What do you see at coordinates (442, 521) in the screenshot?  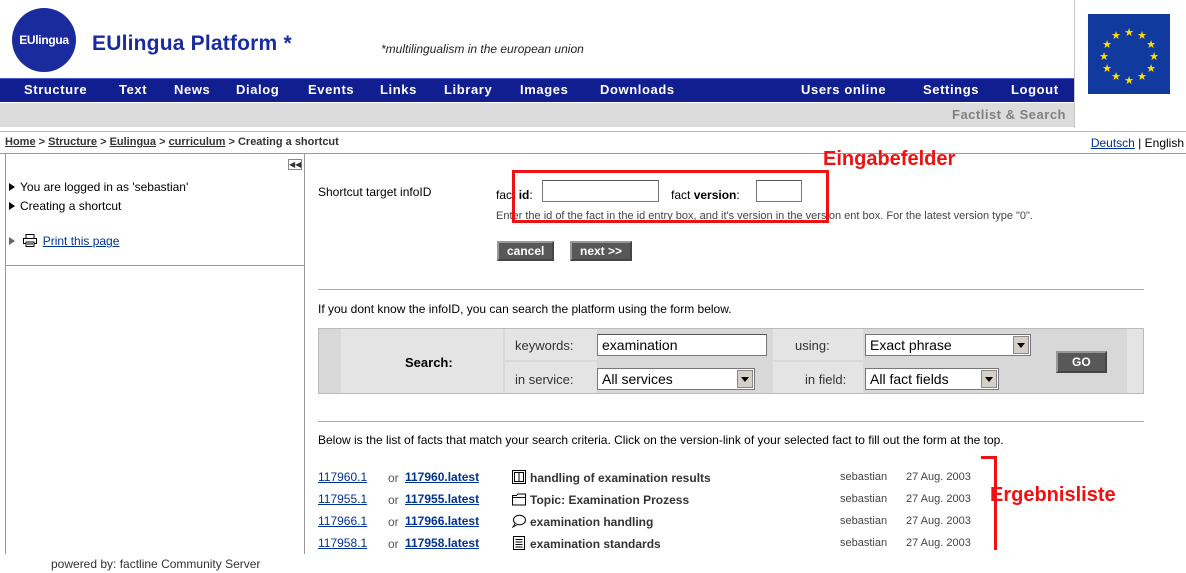 I see `fact-latest-link: 117966.latest` at bounding box center [442, 521].